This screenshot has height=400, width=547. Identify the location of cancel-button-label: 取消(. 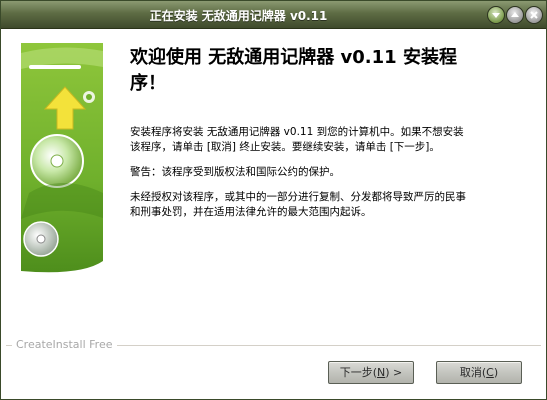
(473, 372).